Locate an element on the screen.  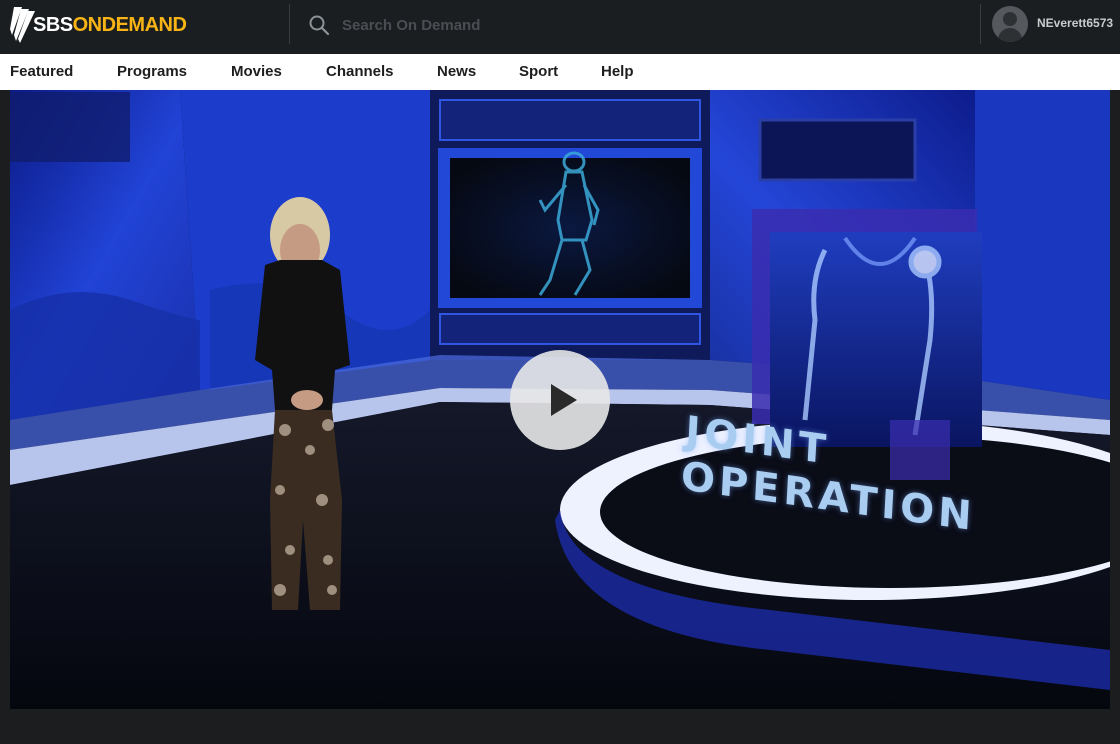
avatar is located at coordinates (1010, 24).